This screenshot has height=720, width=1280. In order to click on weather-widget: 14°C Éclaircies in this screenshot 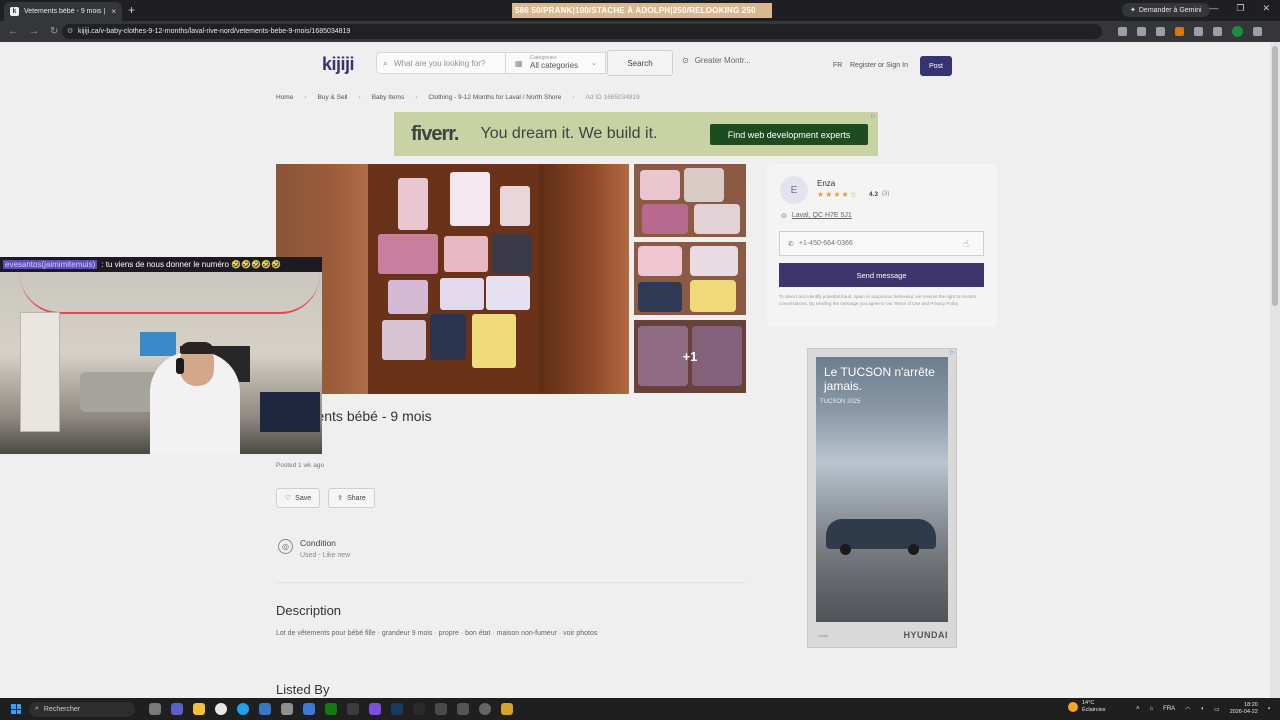, I will do `click(1087, 706)`.